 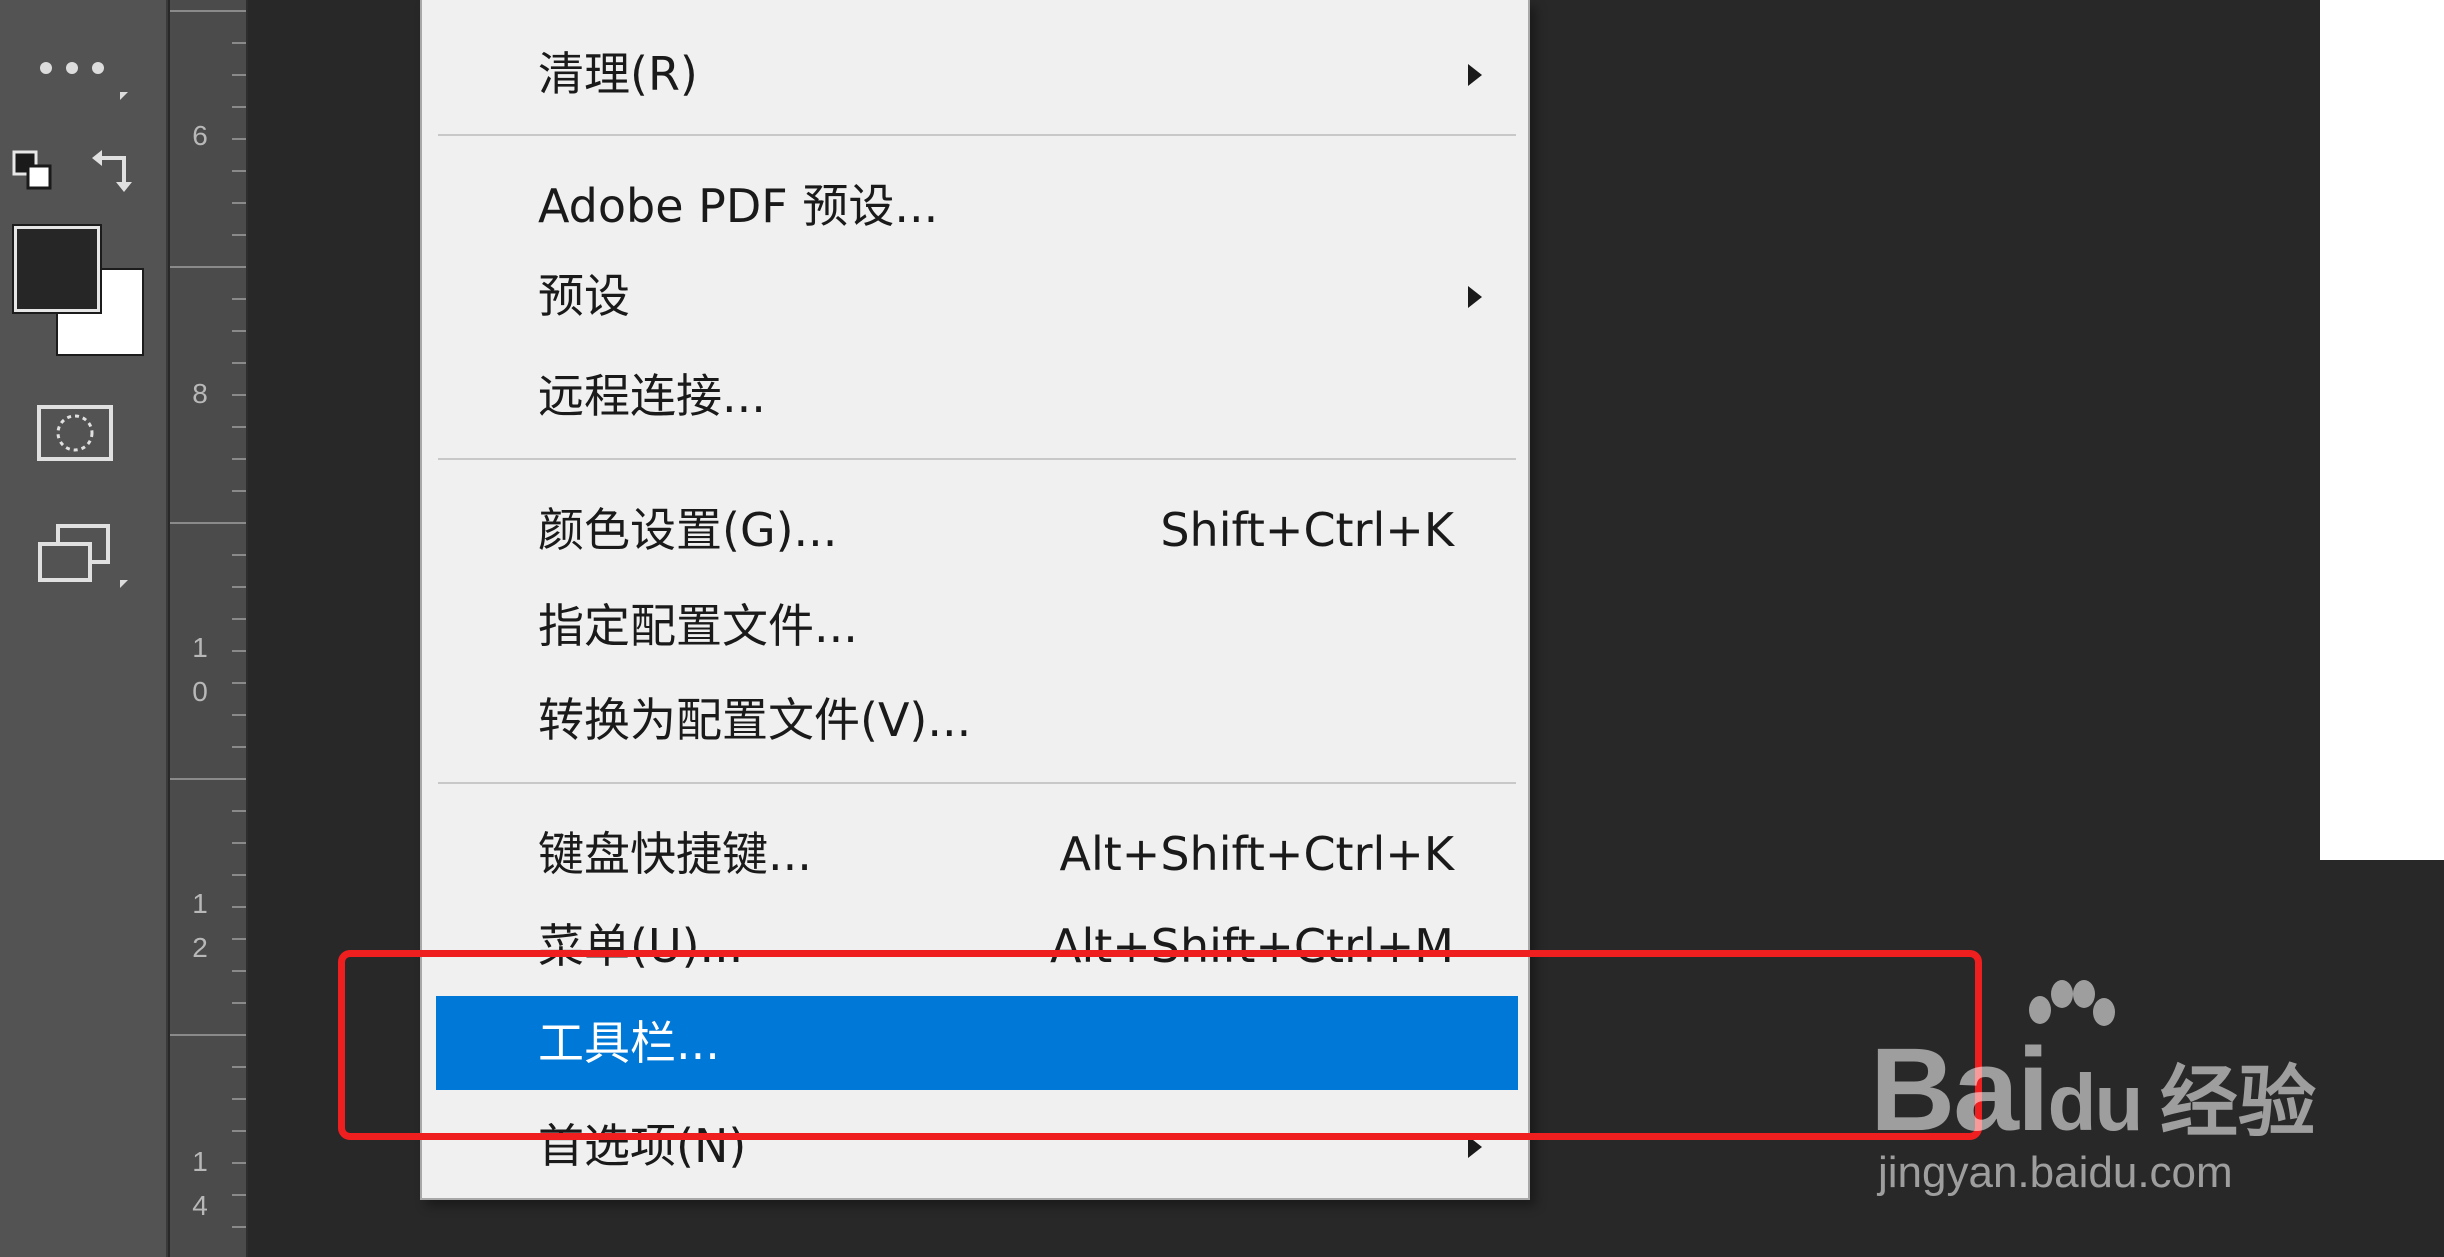 I want to click on ruler-label: 0, so click(x=200, y=691).